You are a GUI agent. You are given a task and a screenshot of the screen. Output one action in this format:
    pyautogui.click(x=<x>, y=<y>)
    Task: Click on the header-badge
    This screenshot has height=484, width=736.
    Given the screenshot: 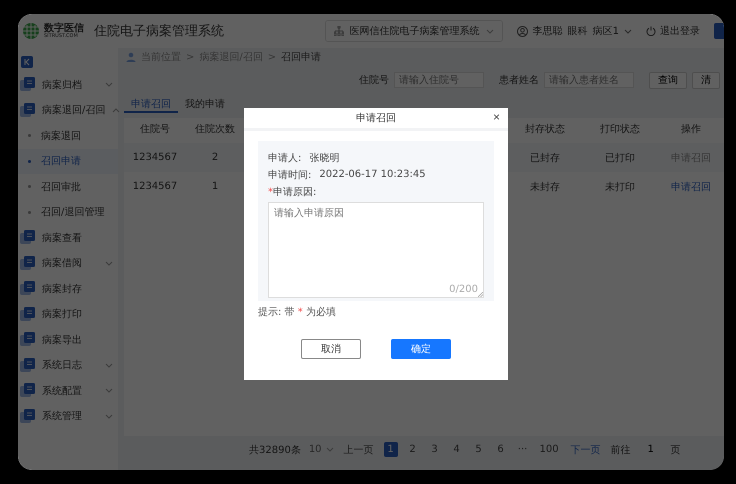 What is the action you would take?
    pyautogui.click(x=719, y=31)
    